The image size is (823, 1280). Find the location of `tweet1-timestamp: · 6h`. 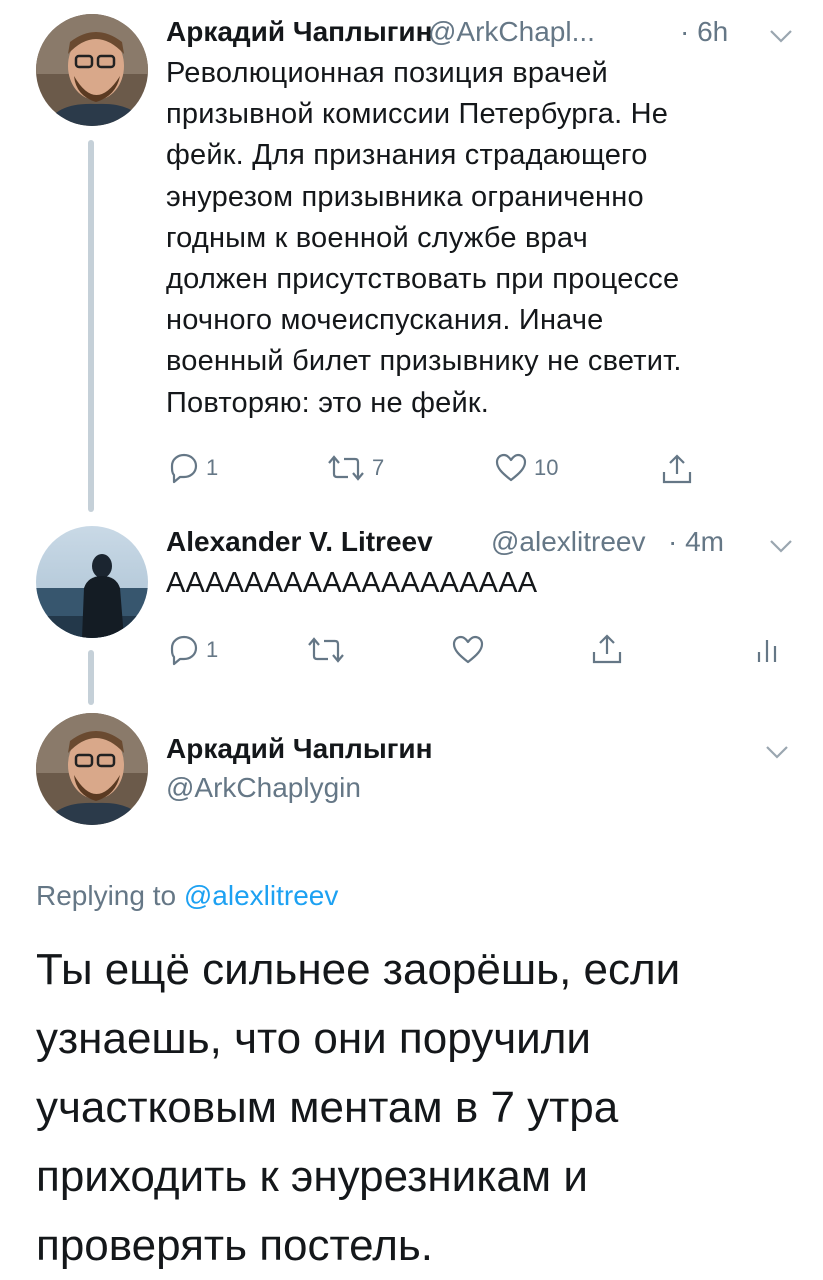

tweet1-timestamp: · 6h is located at coordinates (704, 32).